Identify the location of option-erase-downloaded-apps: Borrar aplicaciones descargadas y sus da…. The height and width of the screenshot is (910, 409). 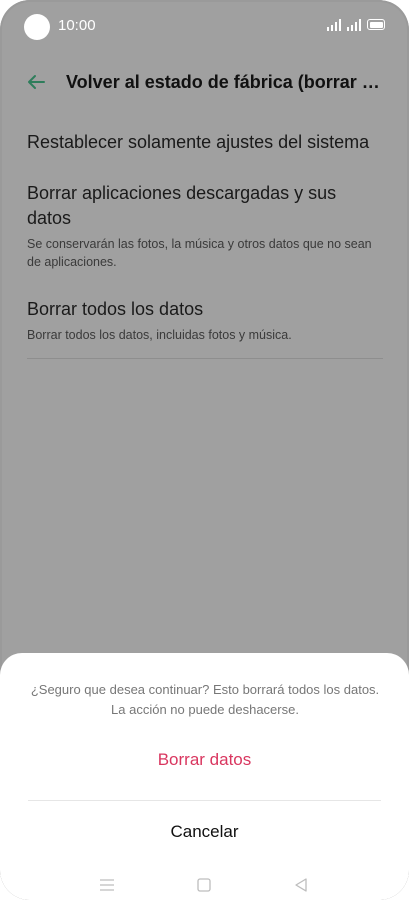
(205, 226).